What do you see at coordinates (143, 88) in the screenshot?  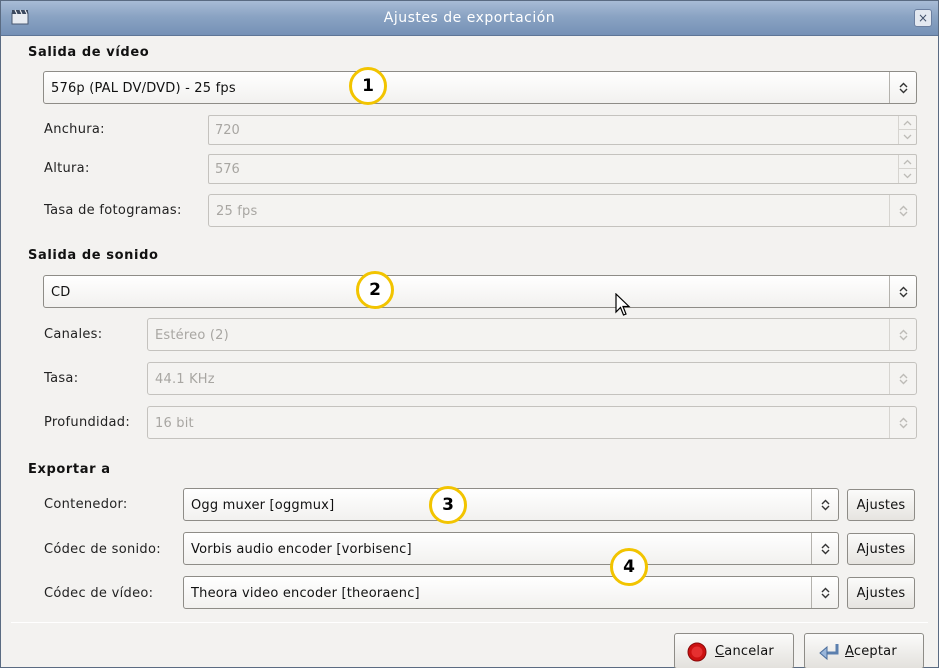 I see `video-preset-value: 576p (PAL DV/DVD) - 25 fps` at bounding box center [143, 88].